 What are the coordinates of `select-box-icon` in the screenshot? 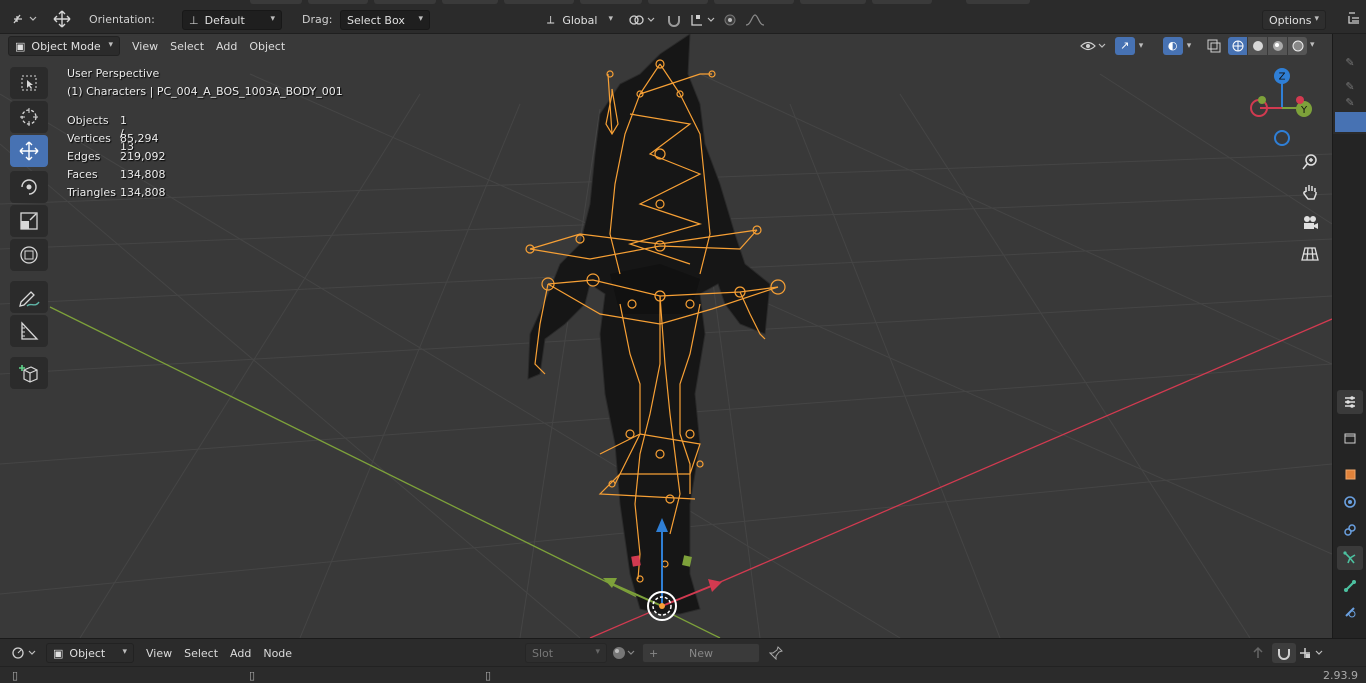 It's located at (29, 83).